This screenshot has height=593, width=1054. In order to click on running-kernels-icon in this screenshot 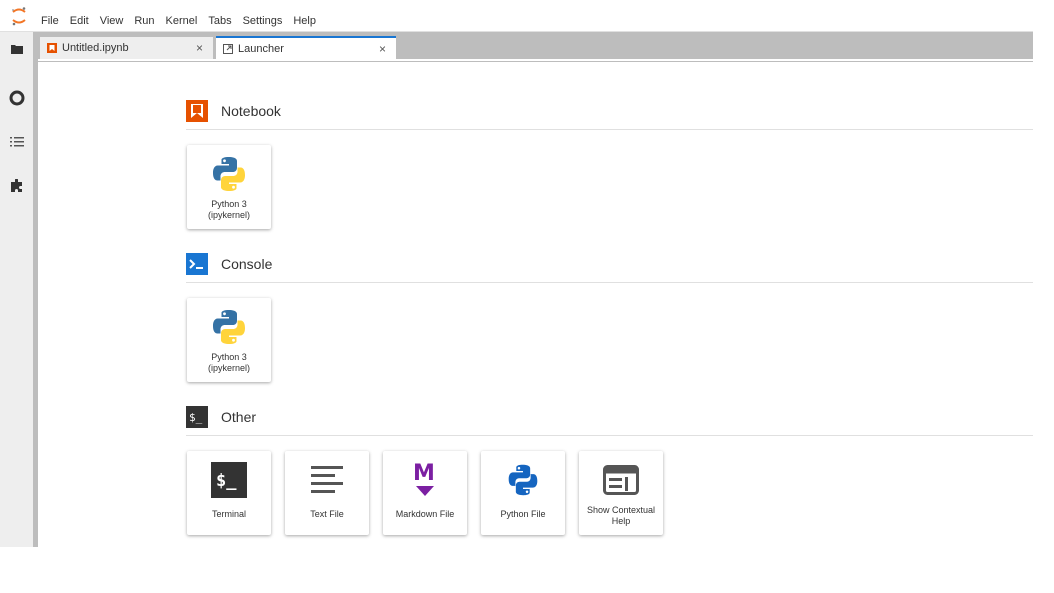, I will do `click(17, 98)`.